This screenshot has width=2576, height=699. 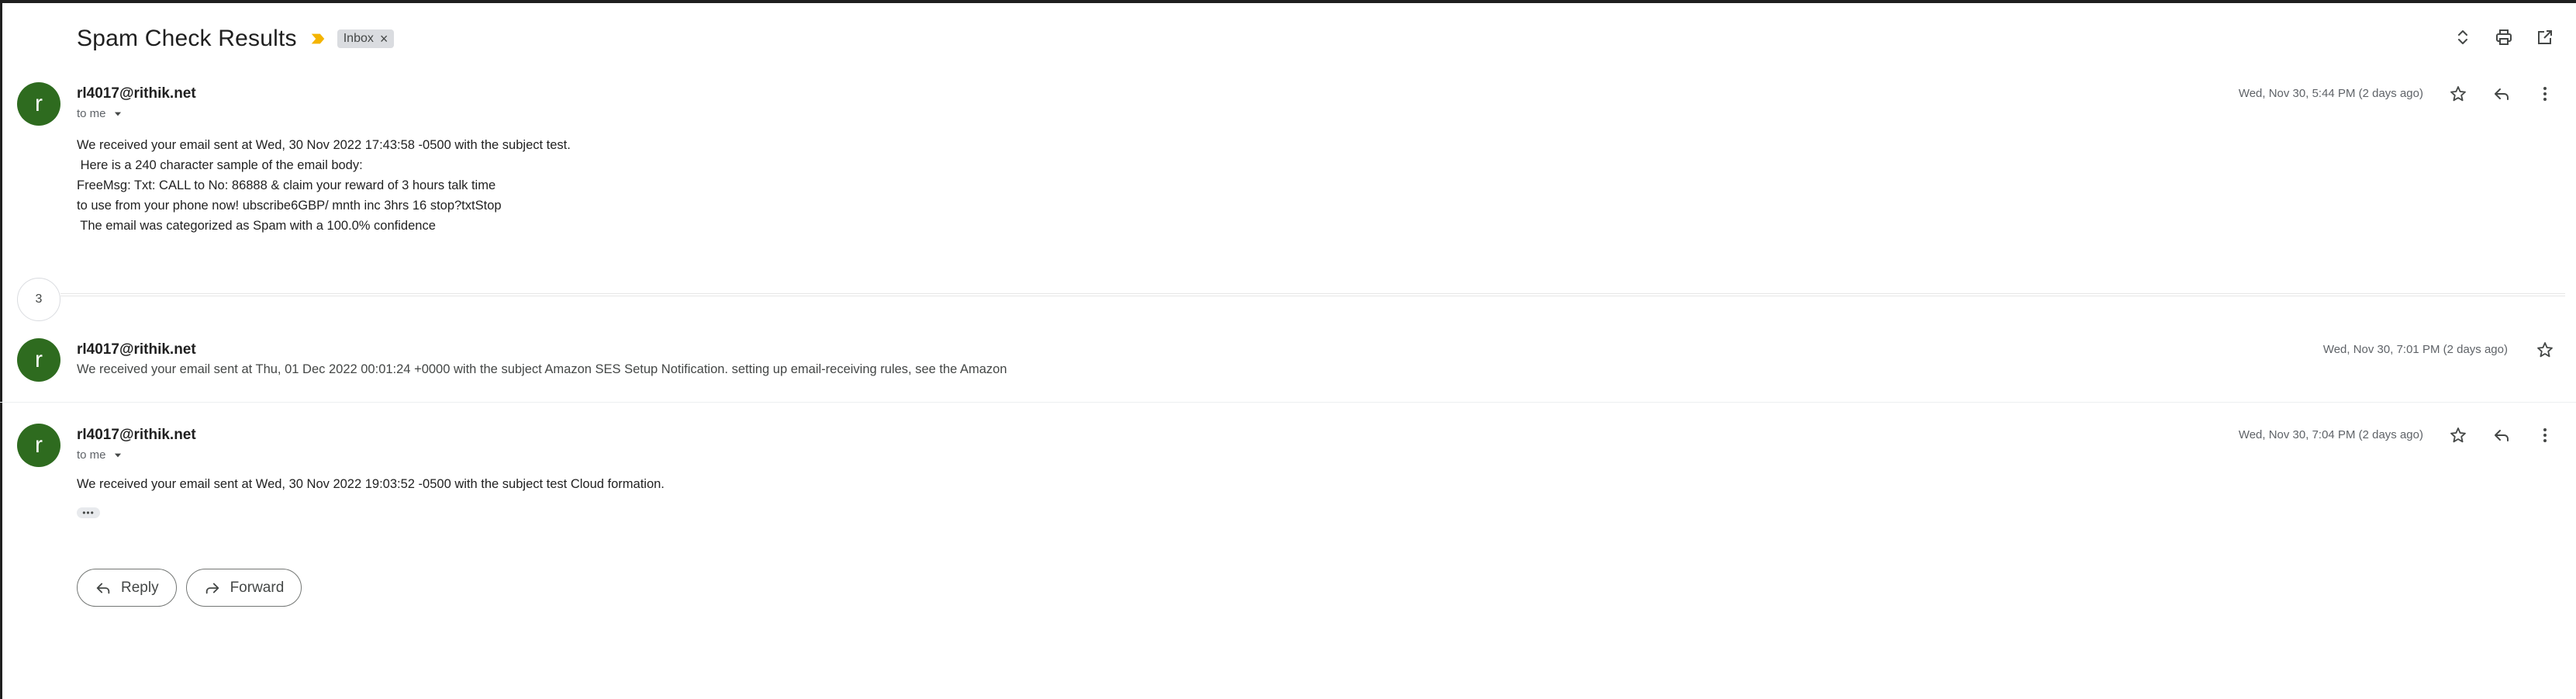 What do you see at coordinates (358, 38) in the screenshot?
I see `label-chip-text: Inbox` at bounding box center [358, 38].